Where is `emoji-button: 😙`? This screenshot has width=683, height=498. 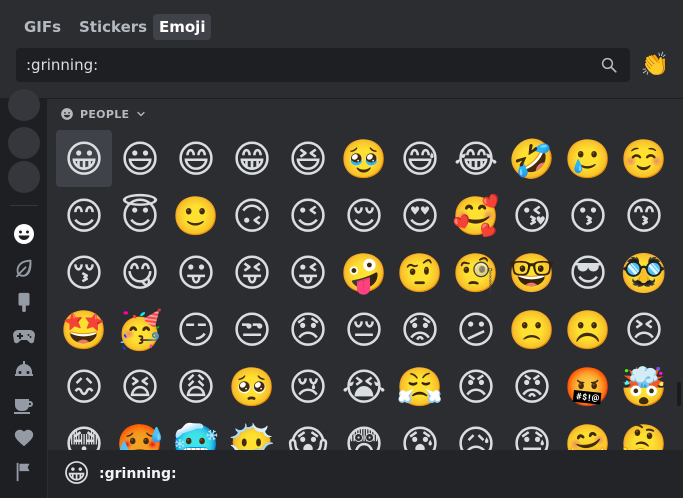 emoji-button: 😙 is located at coordinates (644, 215).